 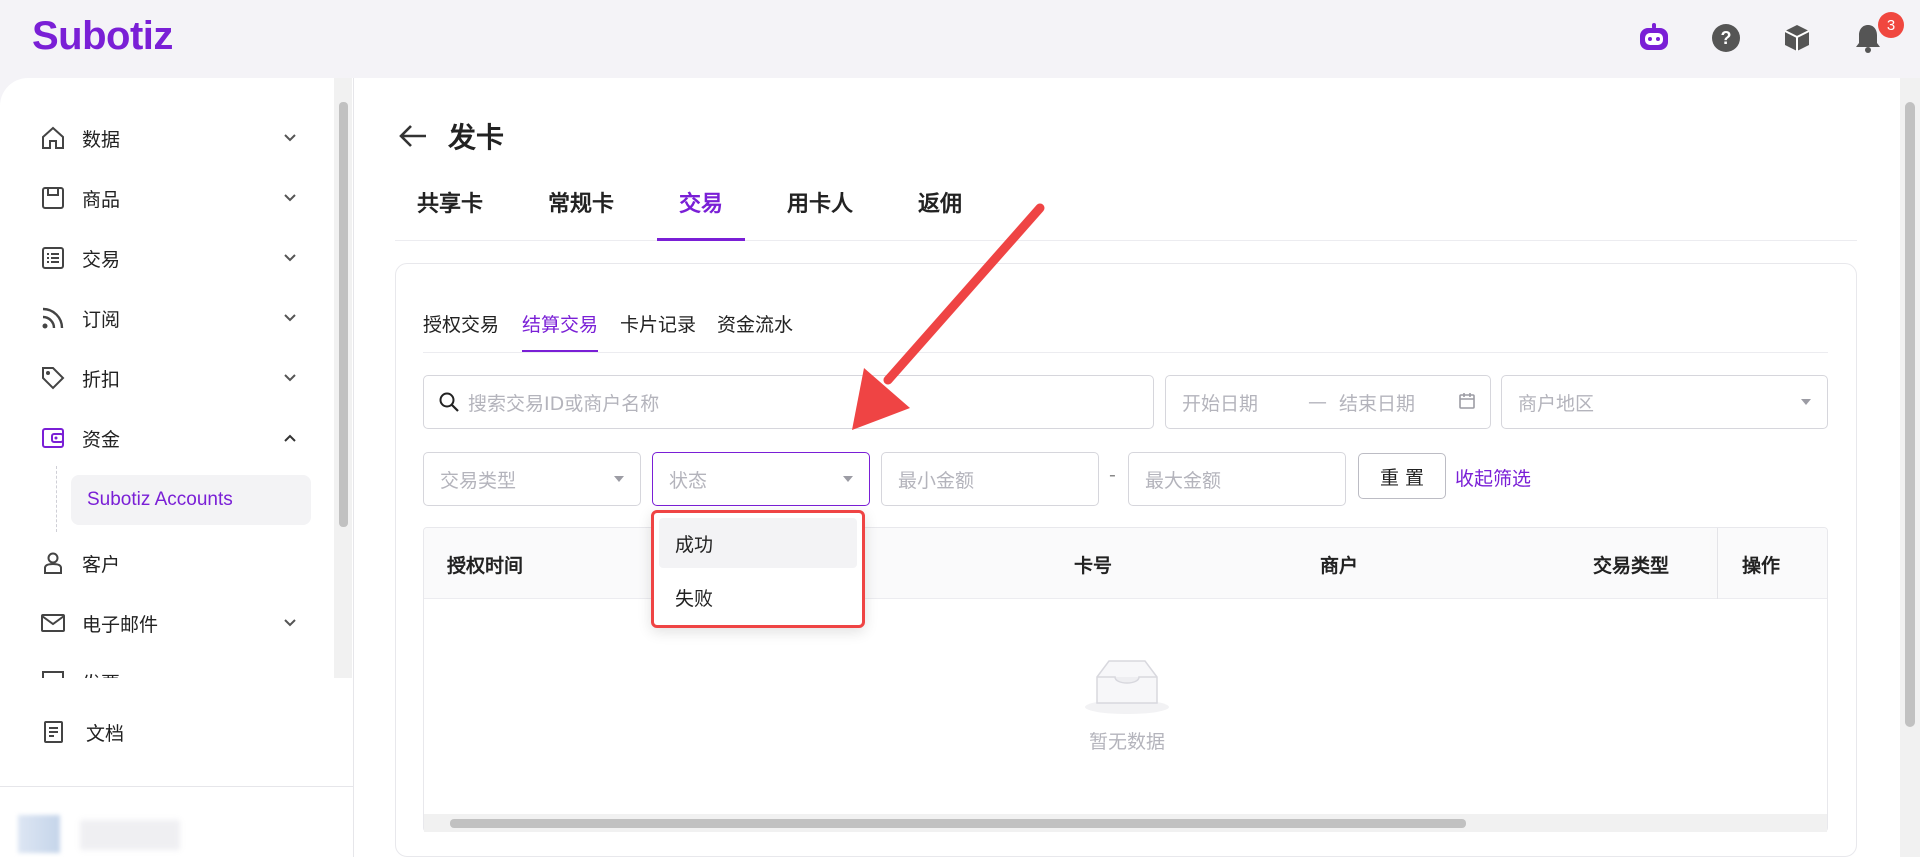 What do you see at coordinates (564, 403) in the screenshot?
I see `search-placeholder: 搜索交易ID或商户名称` at bounding box center [564, 403].